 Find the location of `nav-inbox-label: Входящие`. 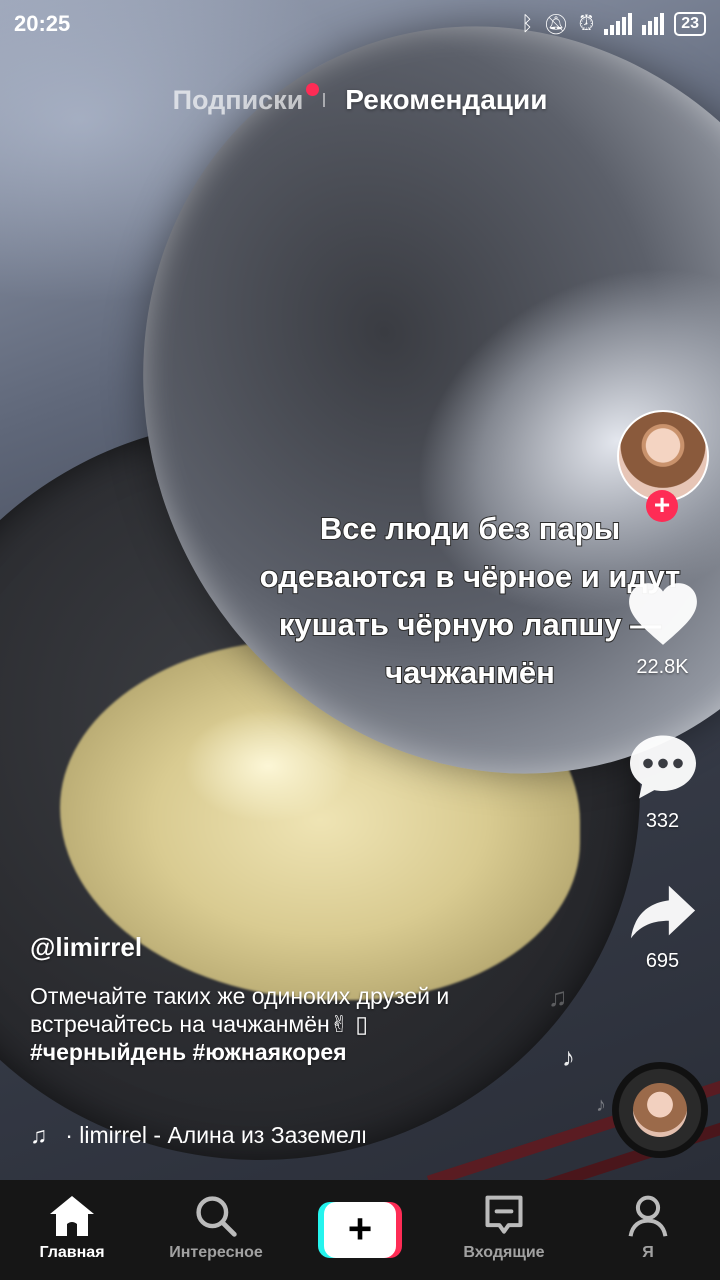

nav-inbox-label: Входящие is located at coordinates (504, 1252).